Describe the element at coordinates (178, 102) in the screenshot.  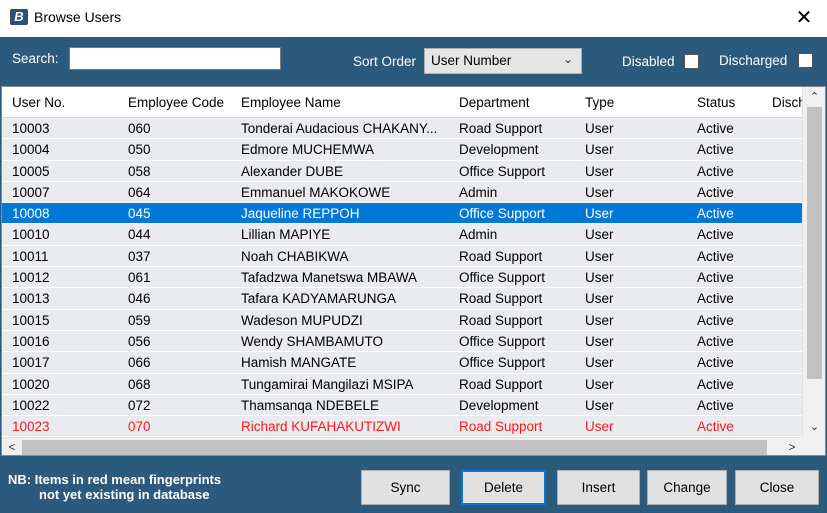
I see `column-header-employee-code: Employee Code` at that location.